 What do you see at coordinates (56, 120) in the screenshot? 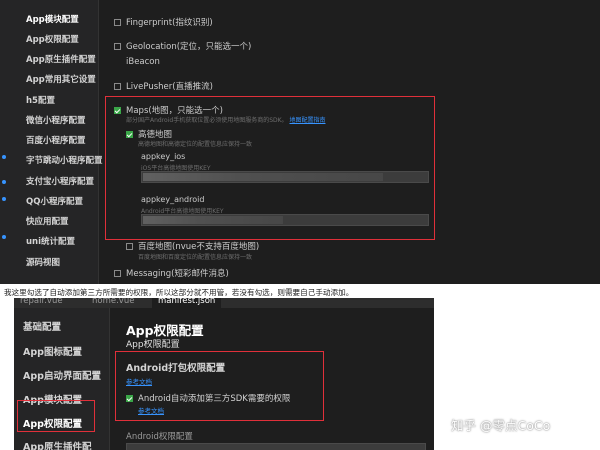
I see `sidebar-item-weixin: 微信小程序配置` at bounding box center [56, 120].